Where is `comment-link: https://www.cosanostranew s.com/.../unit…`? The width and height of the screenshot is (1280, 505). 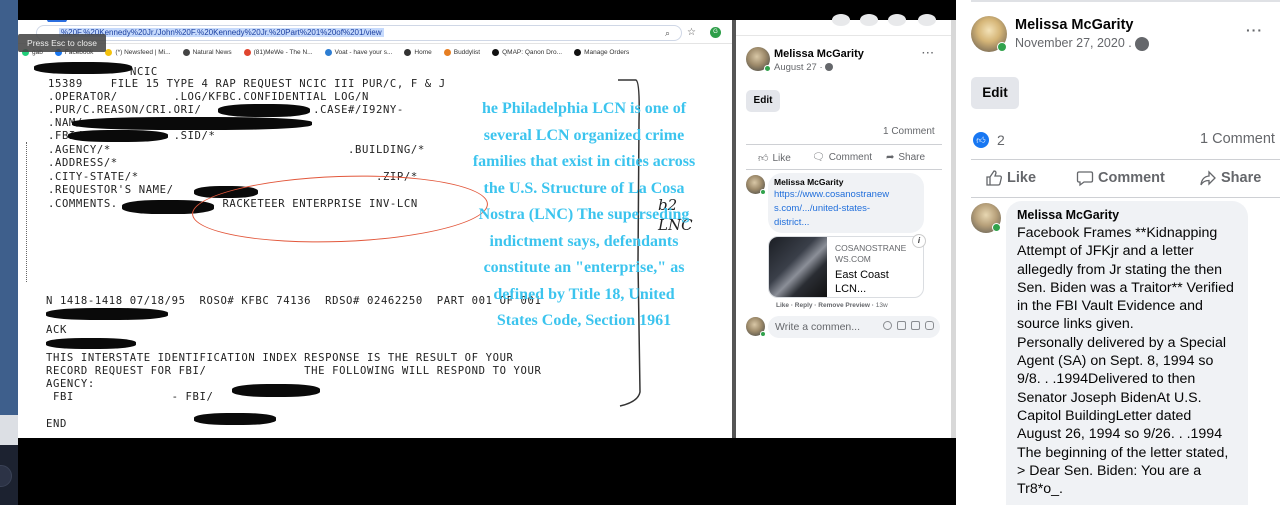 comment-link: https://www.cosanostranew s.com/.../unit… is located at coordinates (831, 209).